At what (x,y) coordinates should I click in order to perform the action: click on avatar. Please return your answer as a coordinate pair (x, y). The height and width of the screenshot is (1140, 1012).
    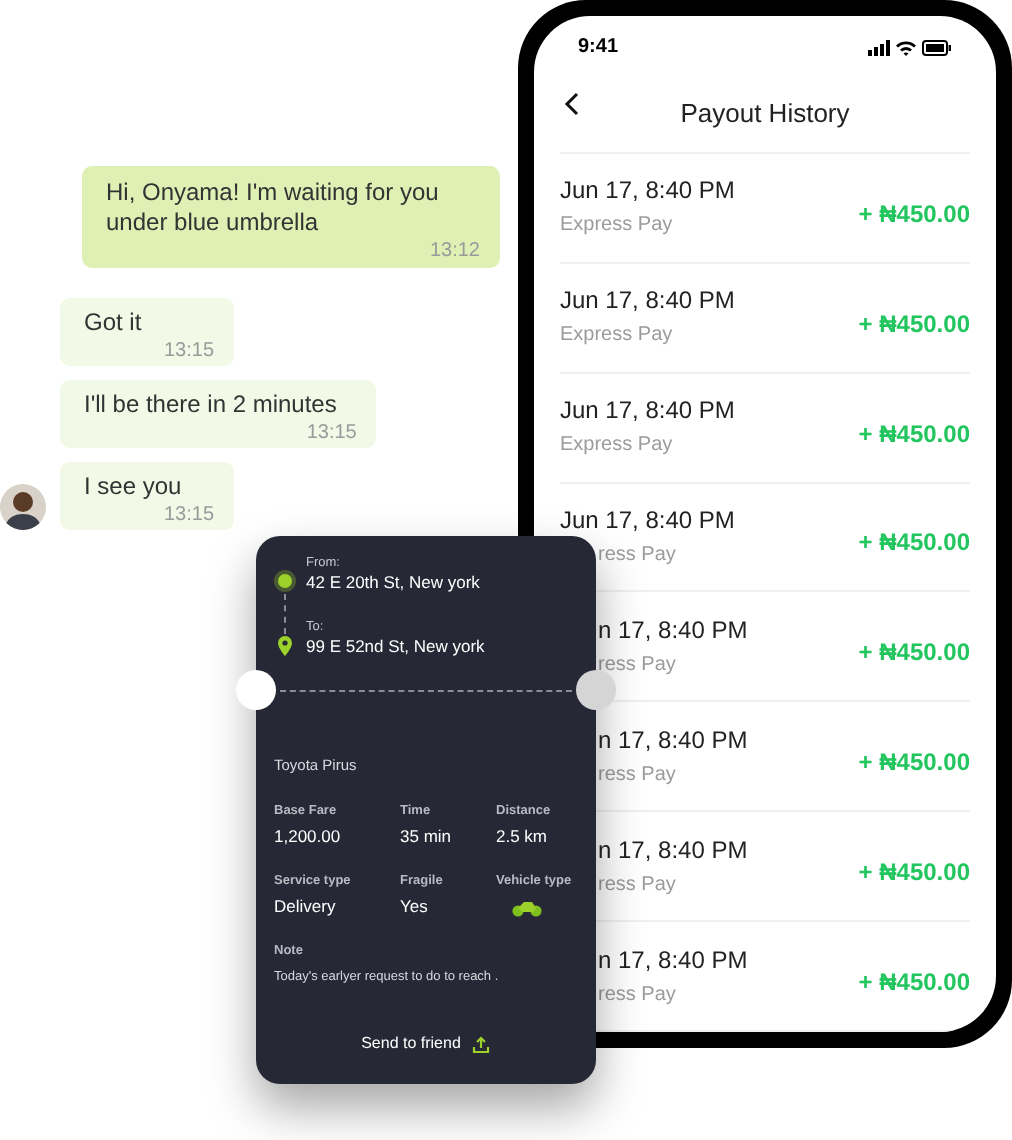
    Looking at the image, I should click on (23, 507).